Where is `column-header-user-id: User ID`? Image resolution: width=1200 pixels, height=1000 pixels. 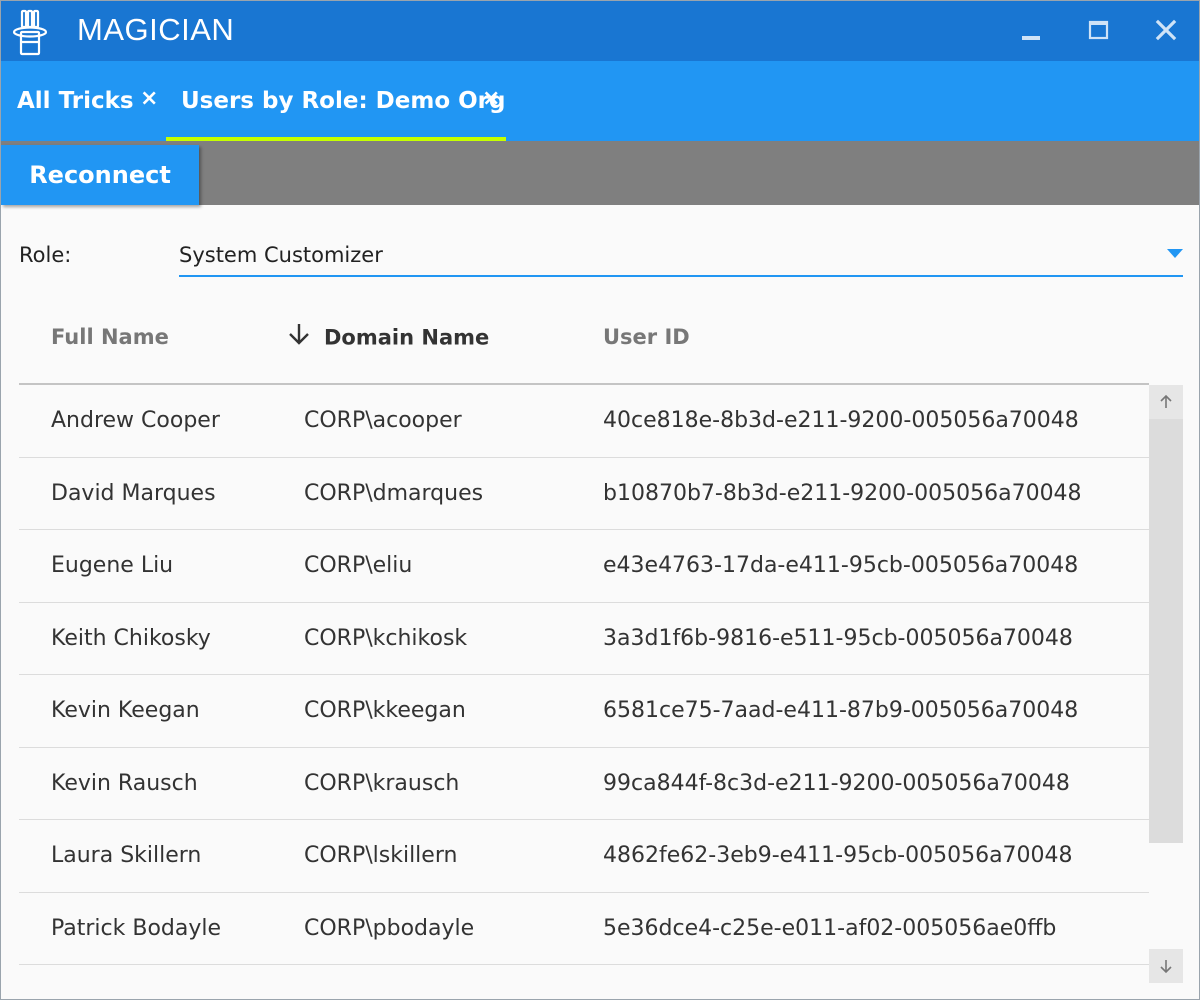
column-header-user-id: User ID is located at coordinates (646, 337).